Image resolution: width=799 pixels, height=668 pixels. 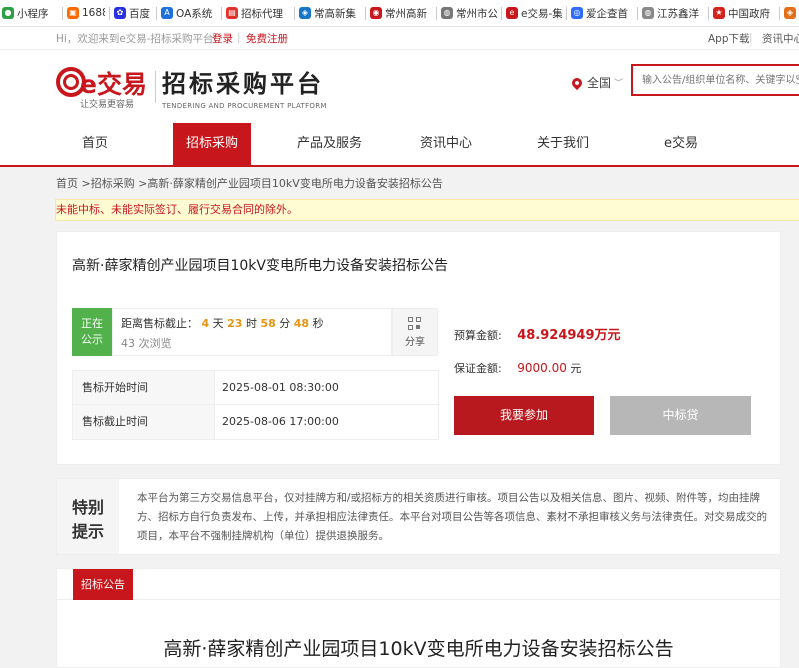 I want to click on bookmark-item: ★ 中国政府, so click(x=744, y=13).